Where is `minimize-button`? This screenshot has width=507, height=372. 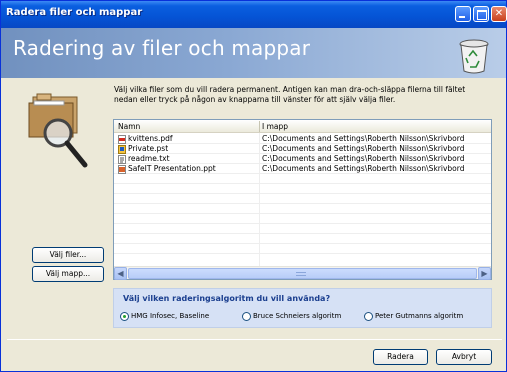 minimize-button is located at coordinates (463, 14).